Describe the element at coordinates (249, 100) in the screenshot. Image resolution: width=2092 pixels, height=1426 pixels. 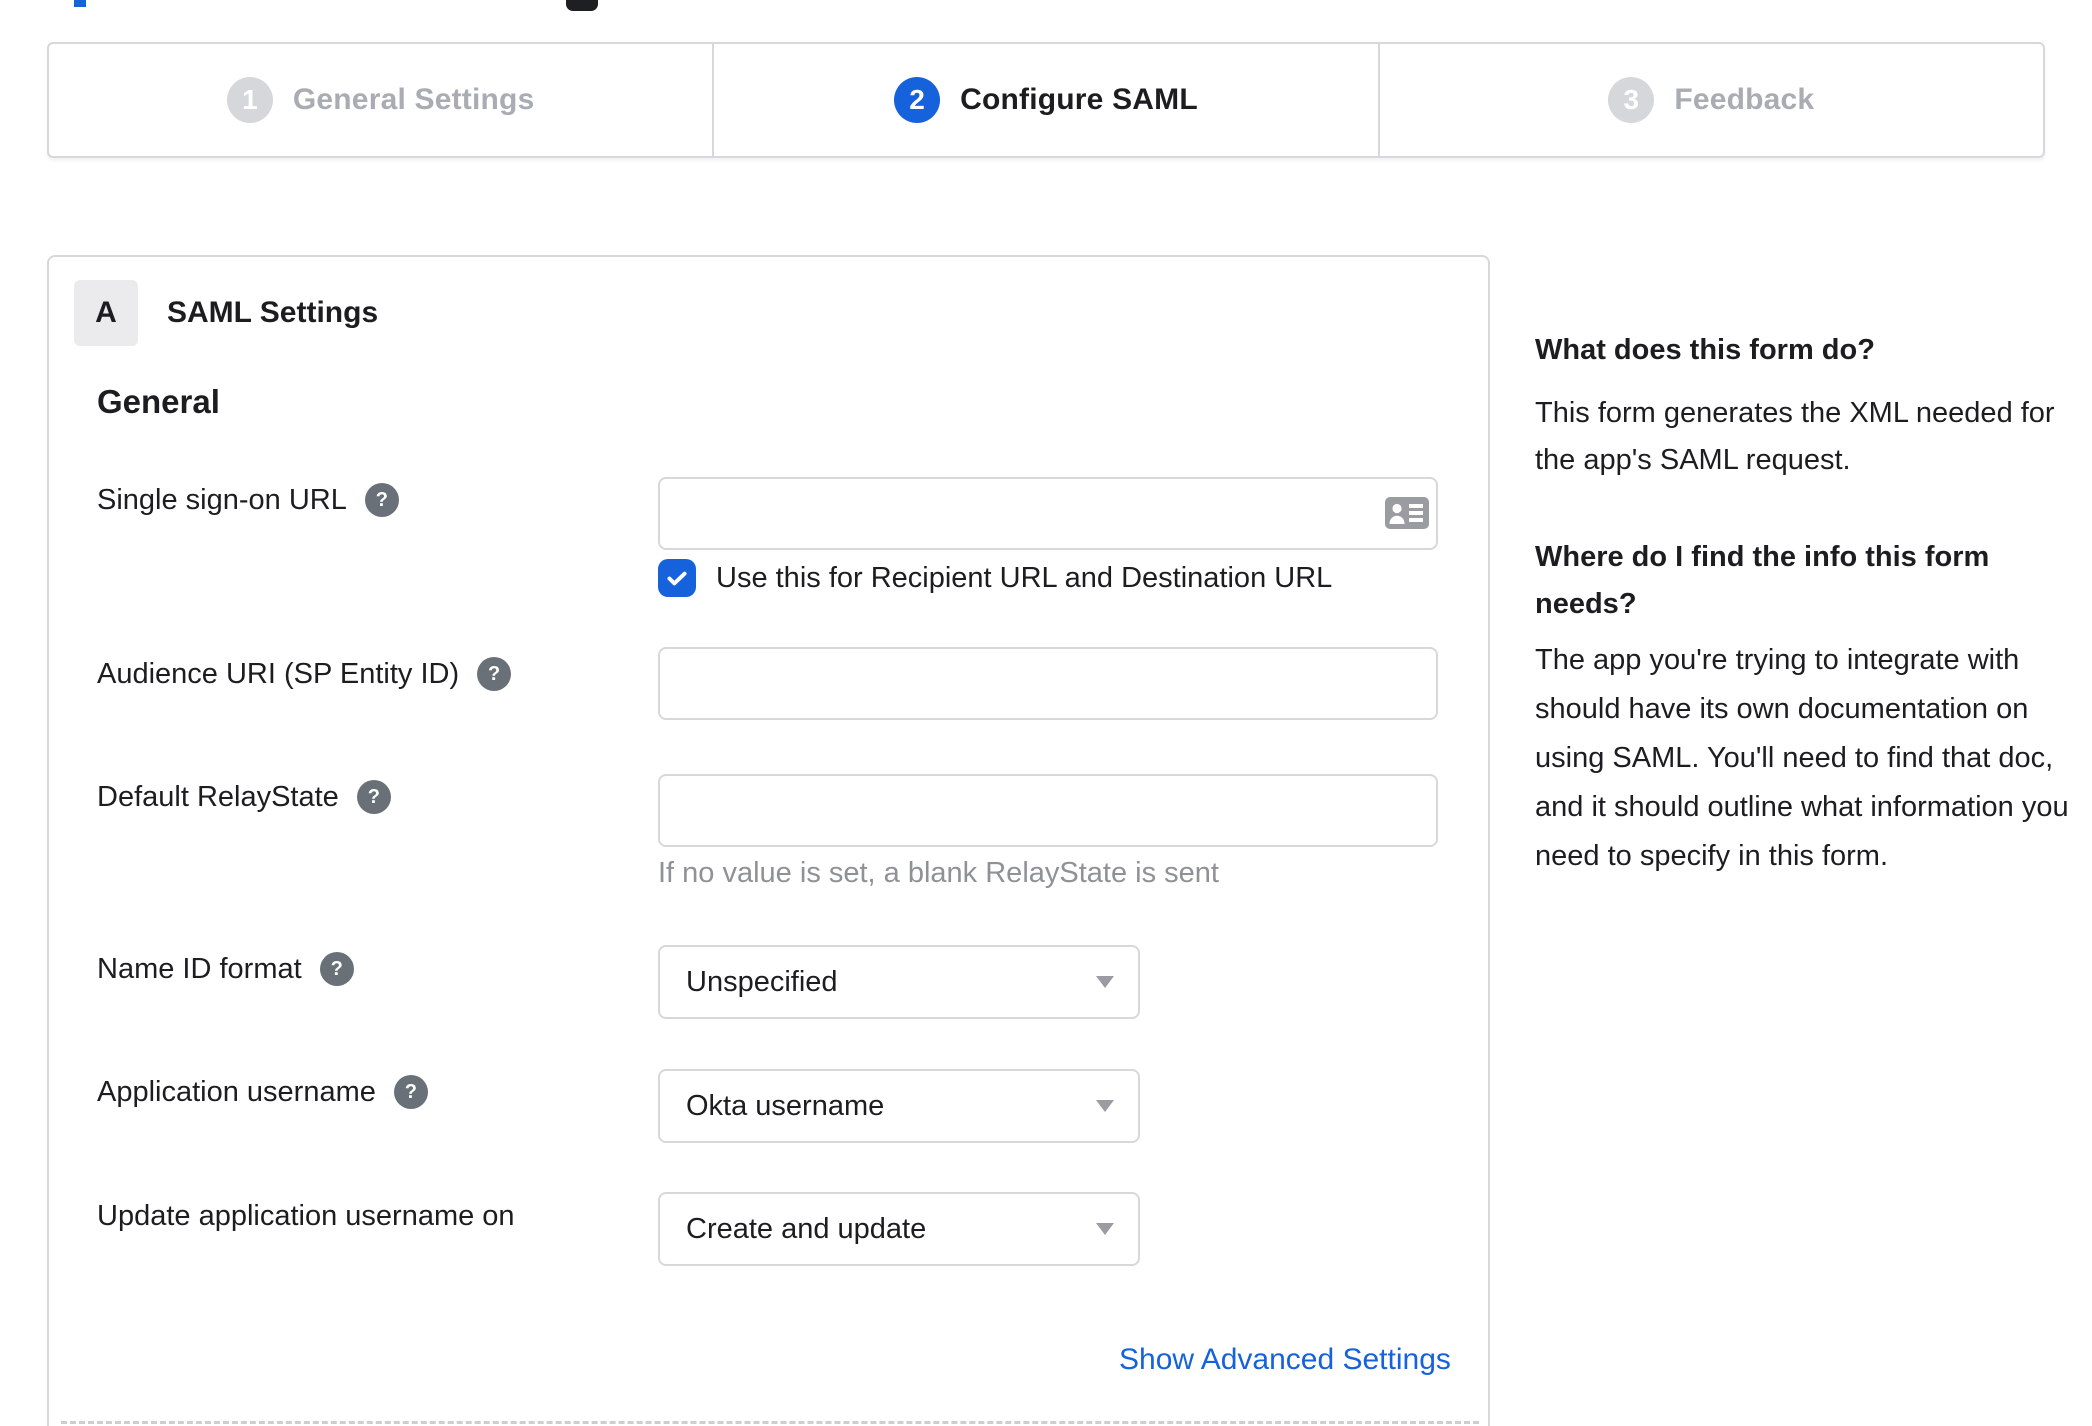
I see `step-1-number-badge: 1` at that location.